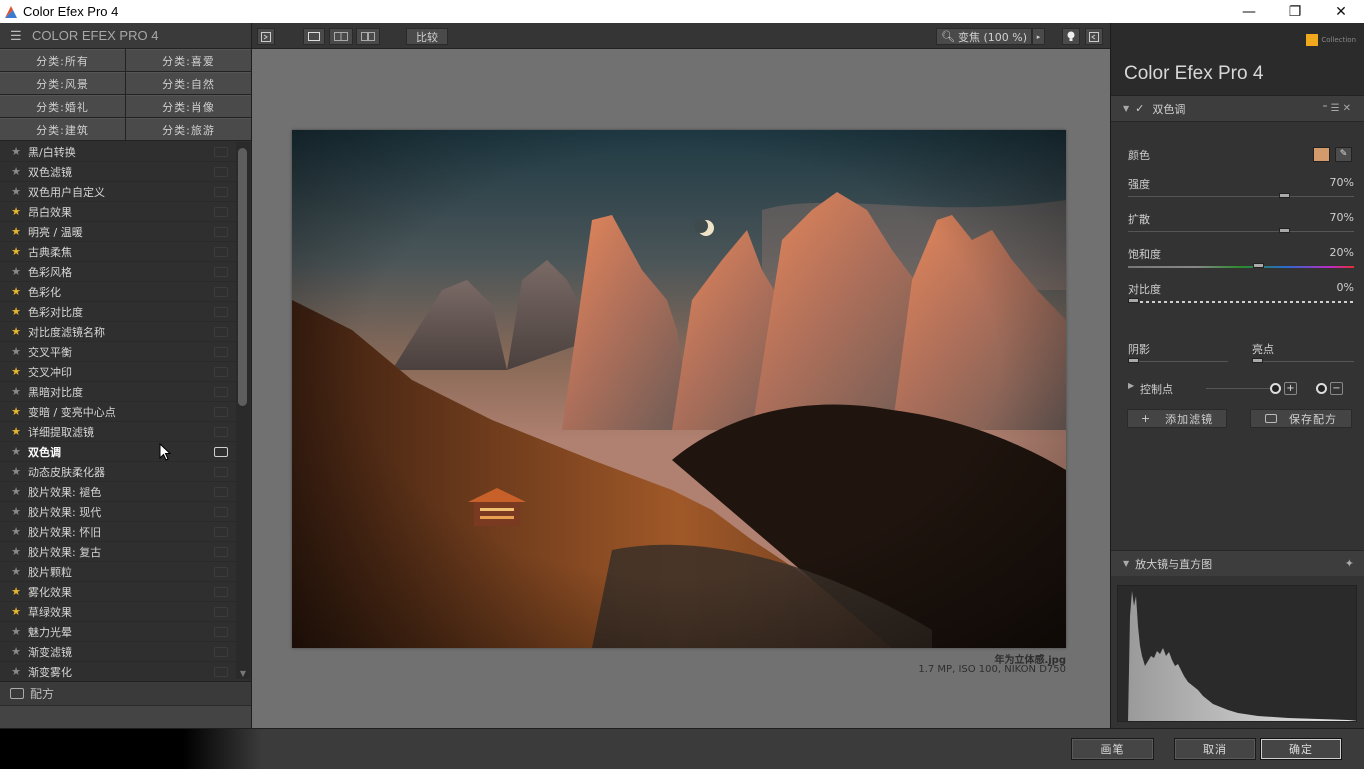  What do you see at coordinates (1038, 36) in the screenshot?
I see `zoom-arrow-icon: ▸` at bounding box center [1038, 36].